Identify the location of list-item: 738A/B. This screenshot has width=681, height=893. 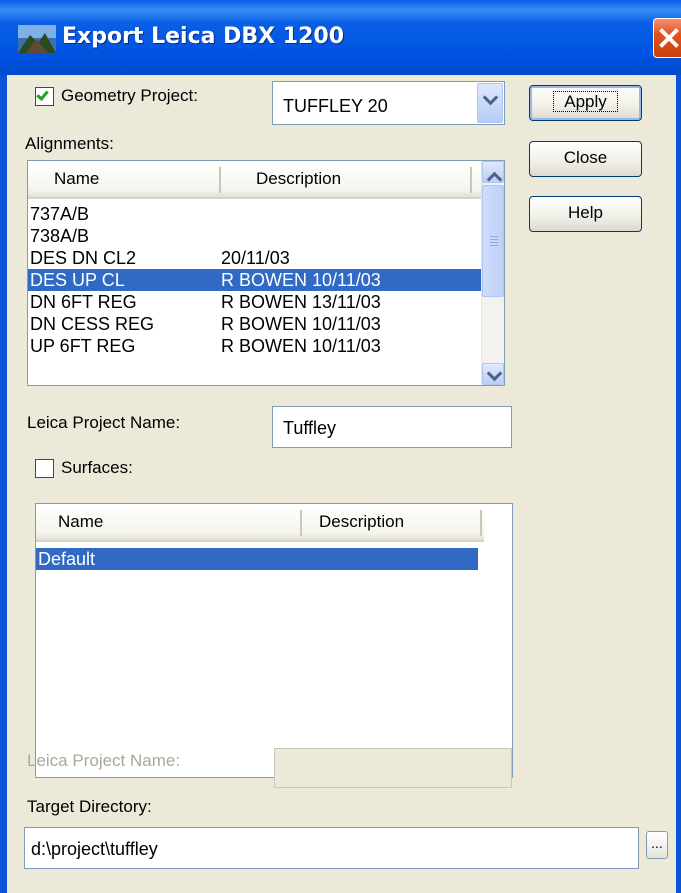
(255, 236).